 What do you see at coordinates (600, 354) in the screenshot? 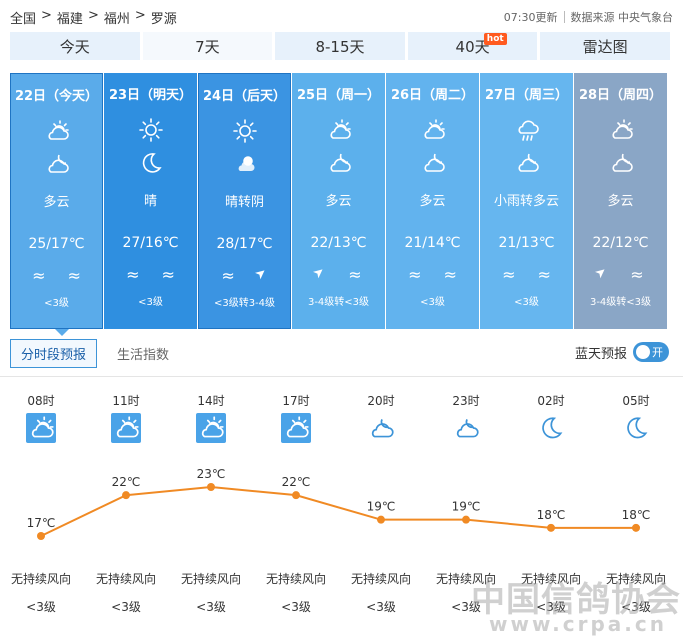
I see `clear-sky-label: 蓝天预报` at bounding box center [600, 354].